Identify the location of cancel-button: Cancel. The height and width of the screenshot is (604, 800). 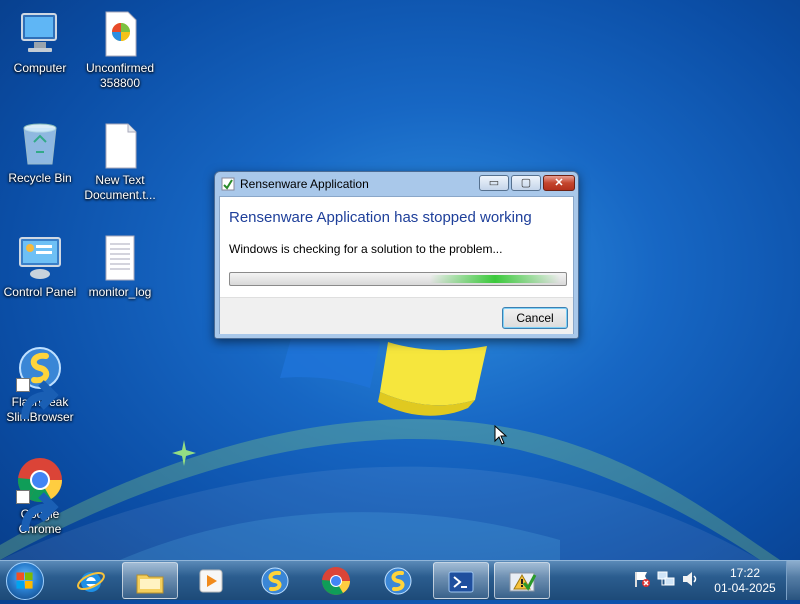
(535, 318).